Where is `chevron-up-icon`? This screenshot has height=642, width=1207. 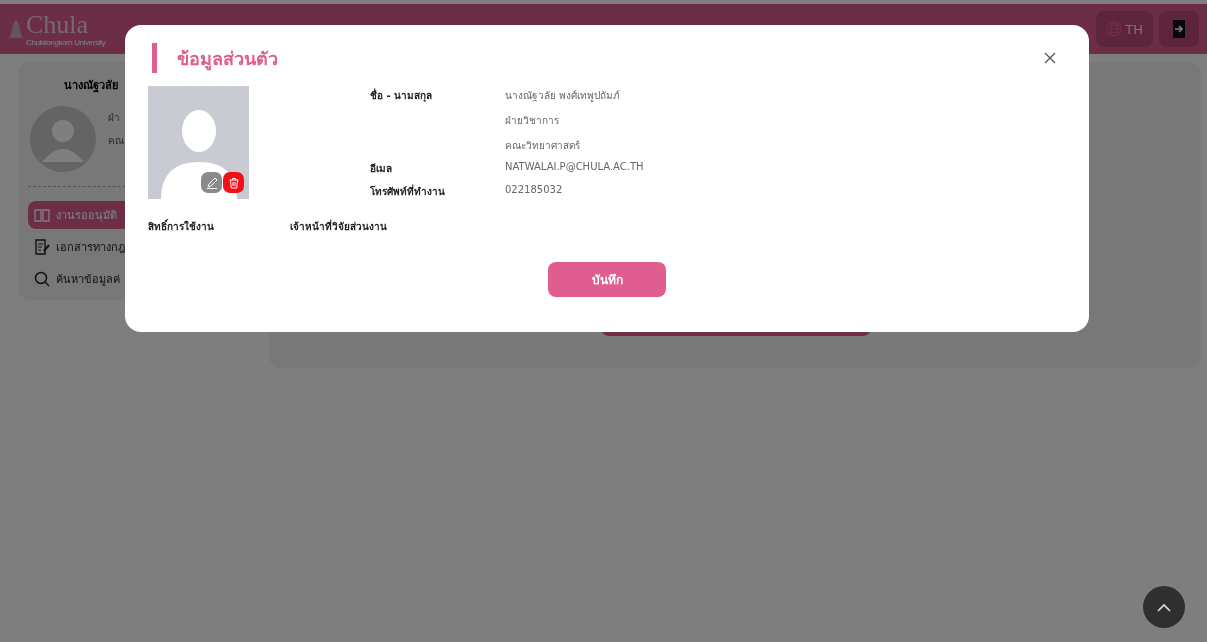 chevron-up-icon is located at coordinates (1164, 607).